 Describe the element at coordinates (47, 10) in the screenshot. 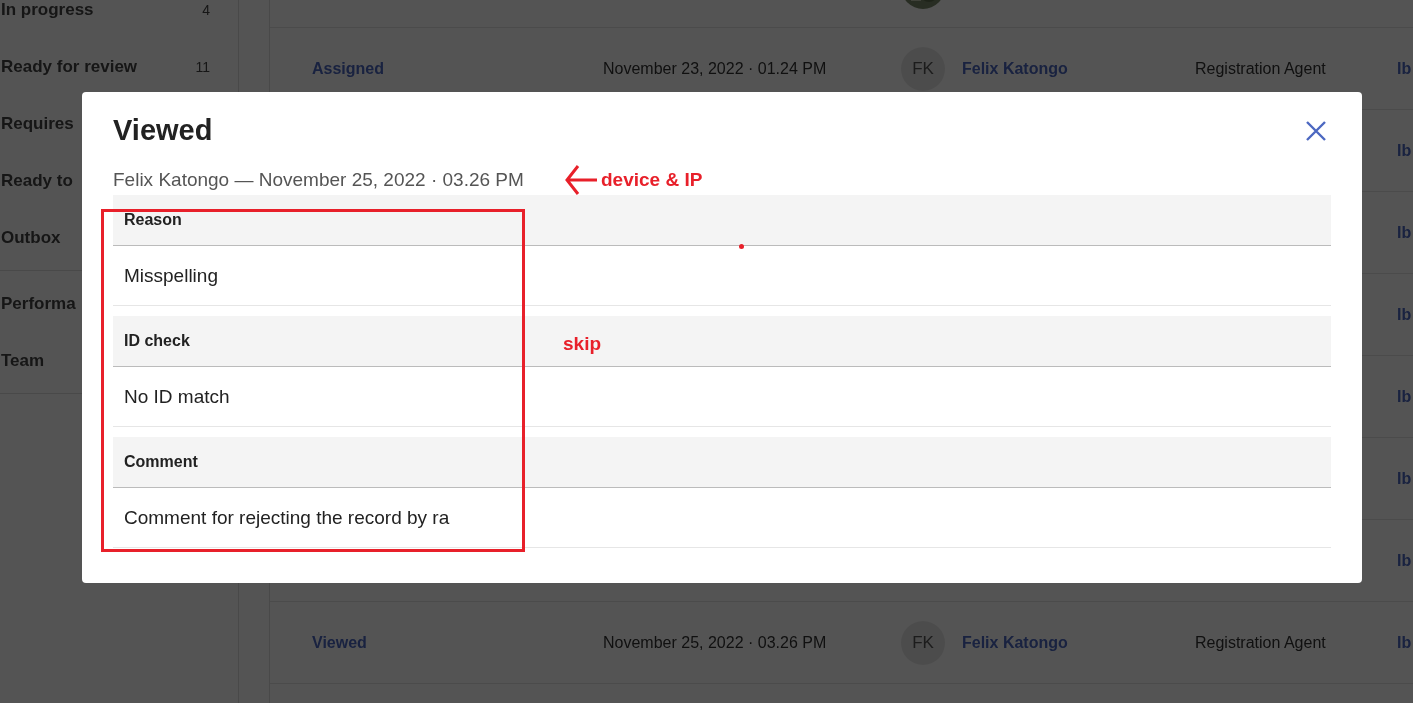

I see `nav-item: In progress` at that location.